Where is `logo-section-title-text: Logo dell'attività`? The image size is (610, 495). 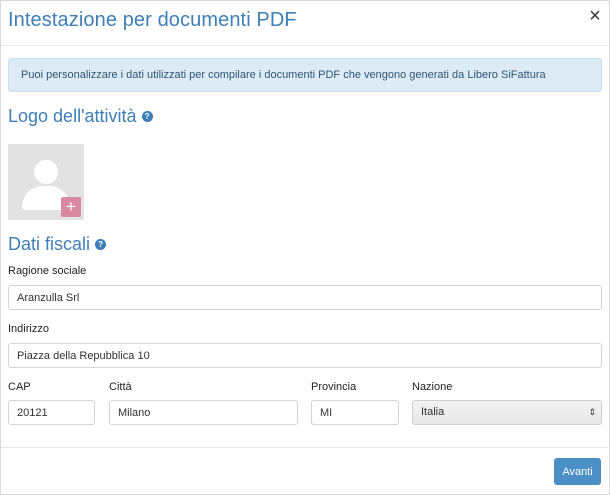
logo-section-title-text: Logo dell'attività is located at coordinates (72, 116).